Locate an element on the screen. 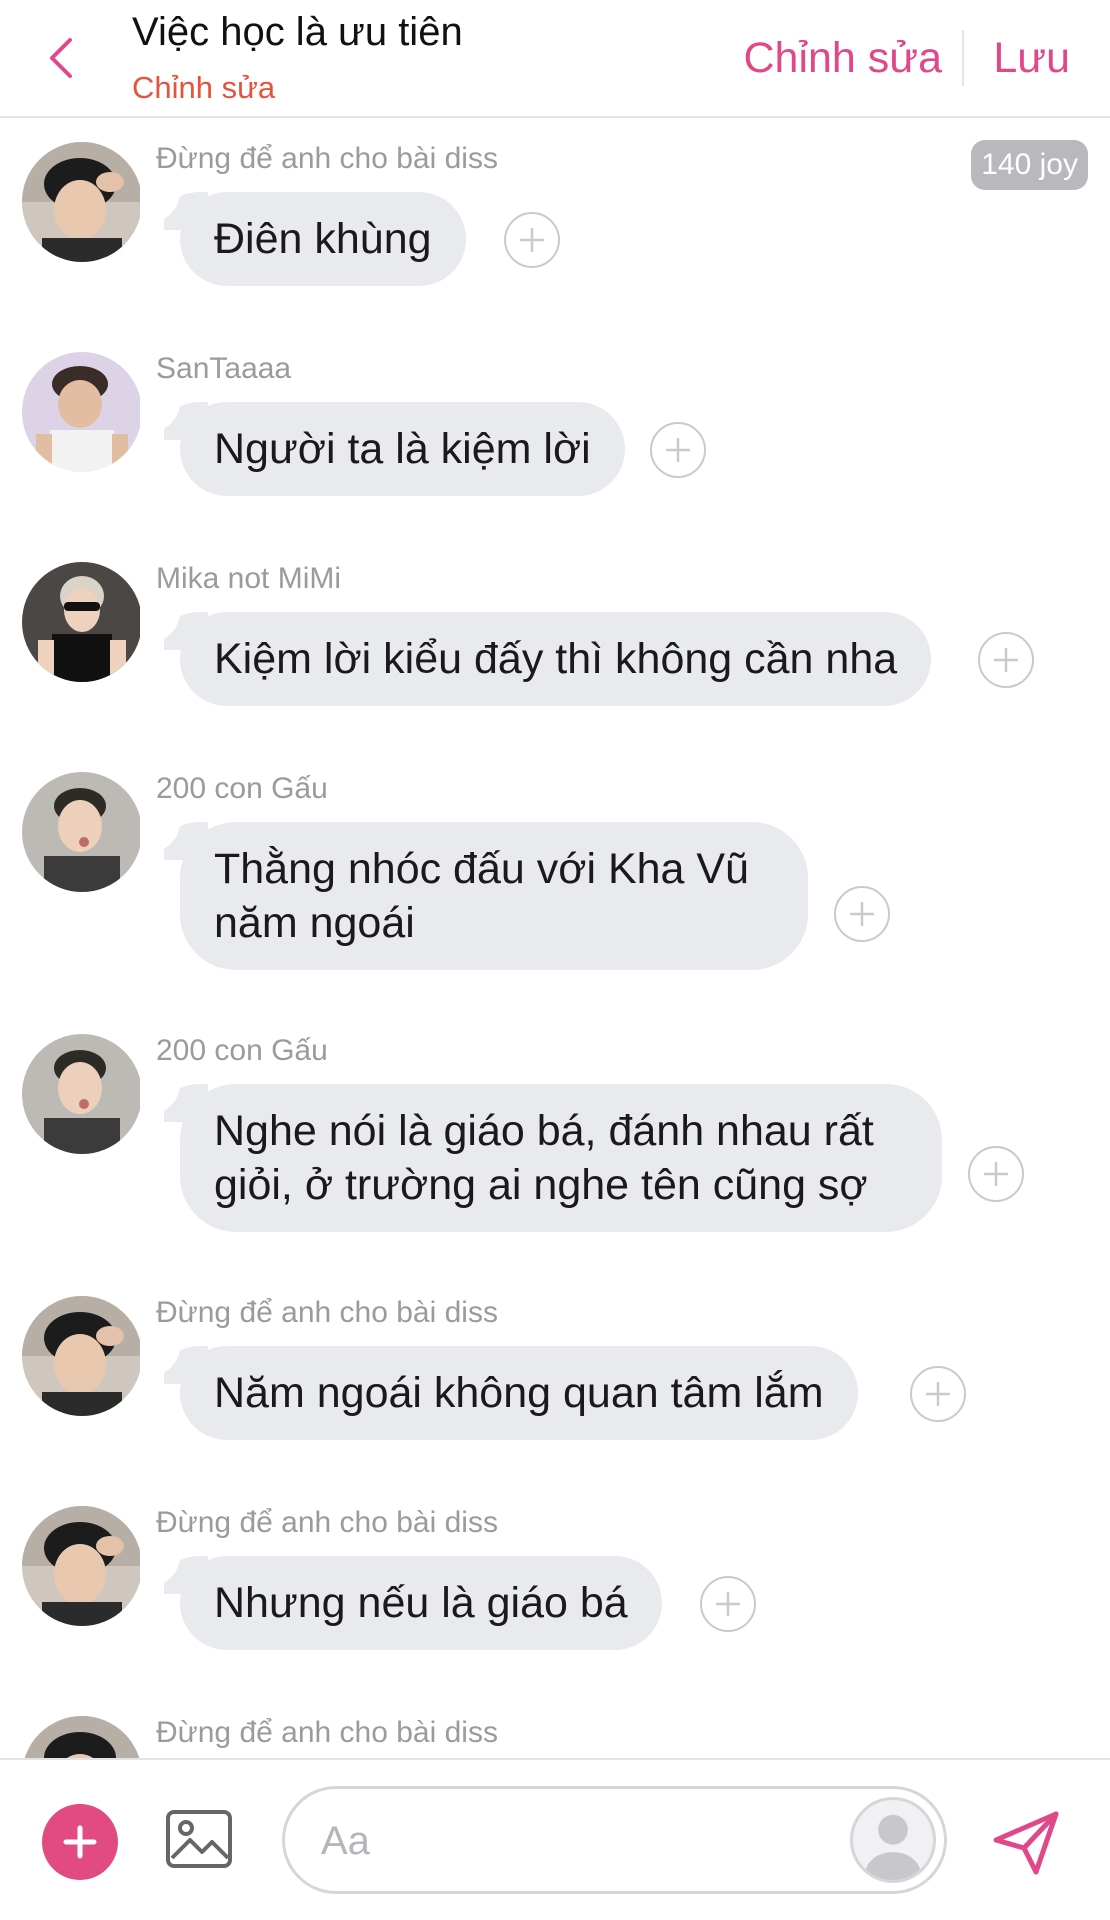 The height and width of the screenshot is (1920, 1110). message-input-wrapper is located at coordinates (614, 1840).